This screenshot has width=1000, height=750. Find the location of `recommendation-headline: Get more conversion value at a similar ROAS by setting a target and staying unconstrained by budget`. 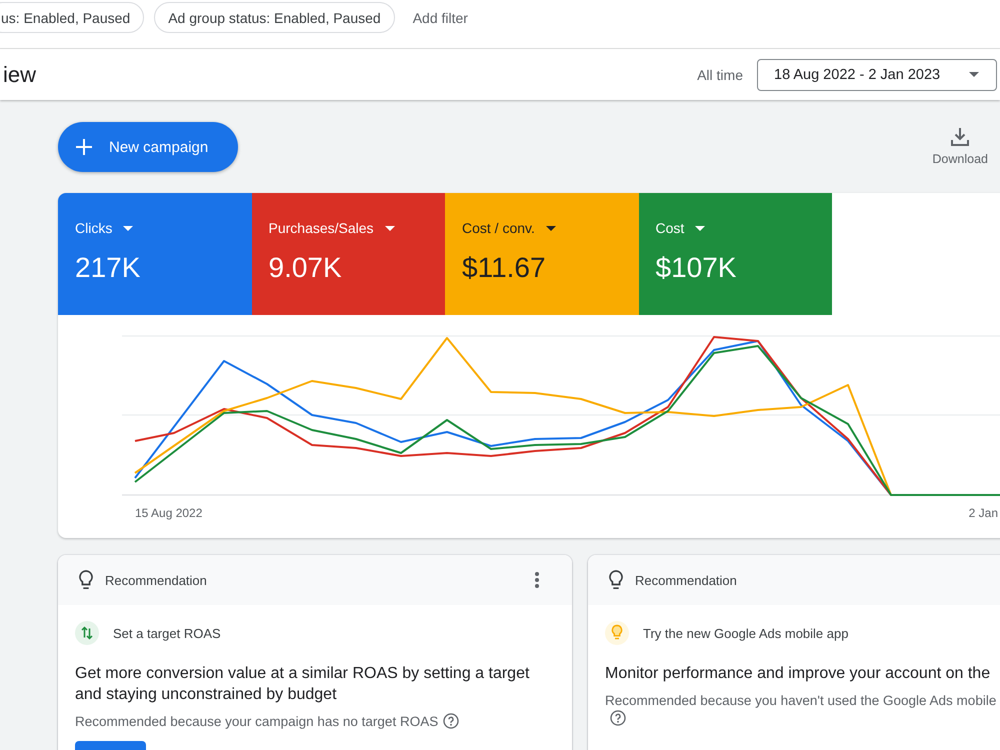

recommendation-headline: Get more conversion value at a similar ROAS by setting a target and staying unconstrained by budget is located at coordinates (302, 684).